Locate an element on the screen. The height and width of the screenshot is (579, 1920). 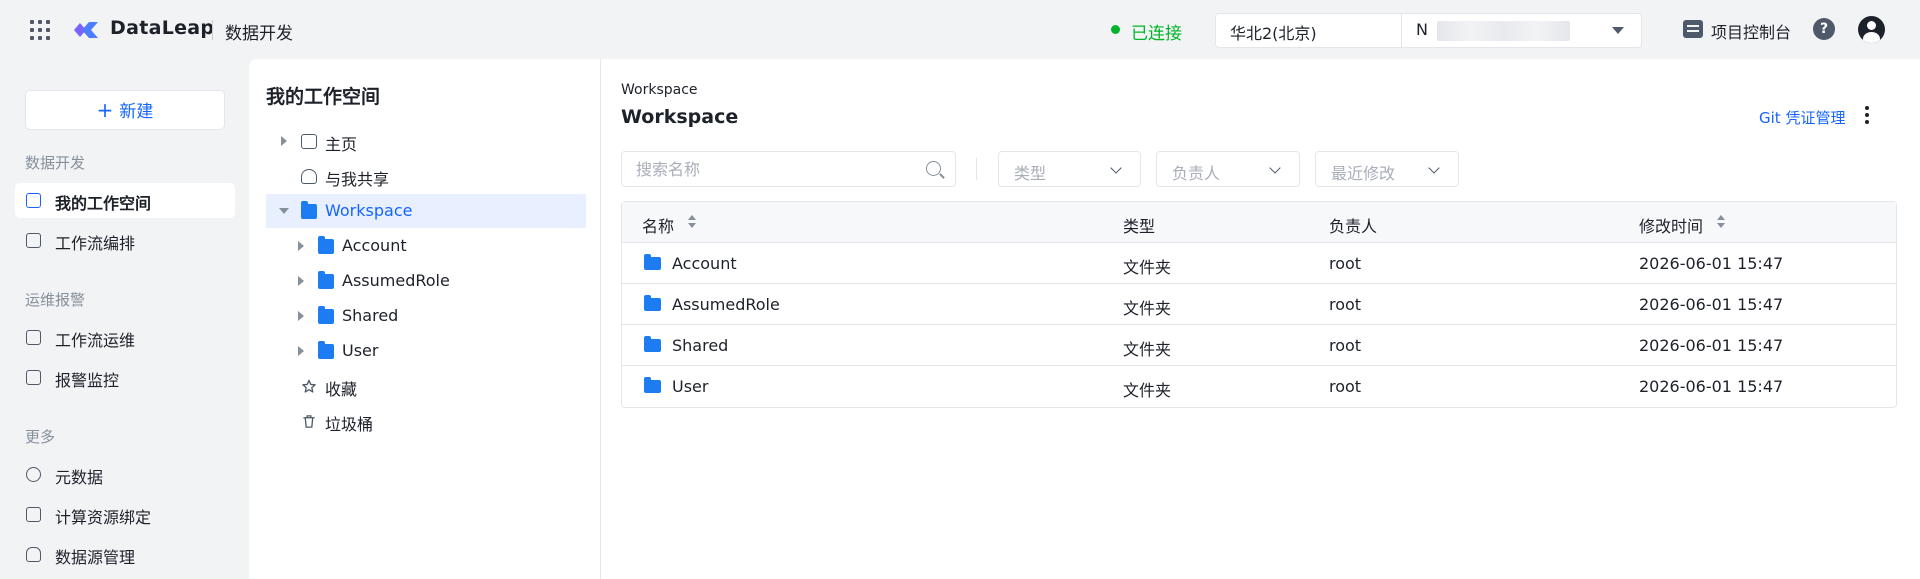
account-name-masked is located at coordinates (1503, 31).